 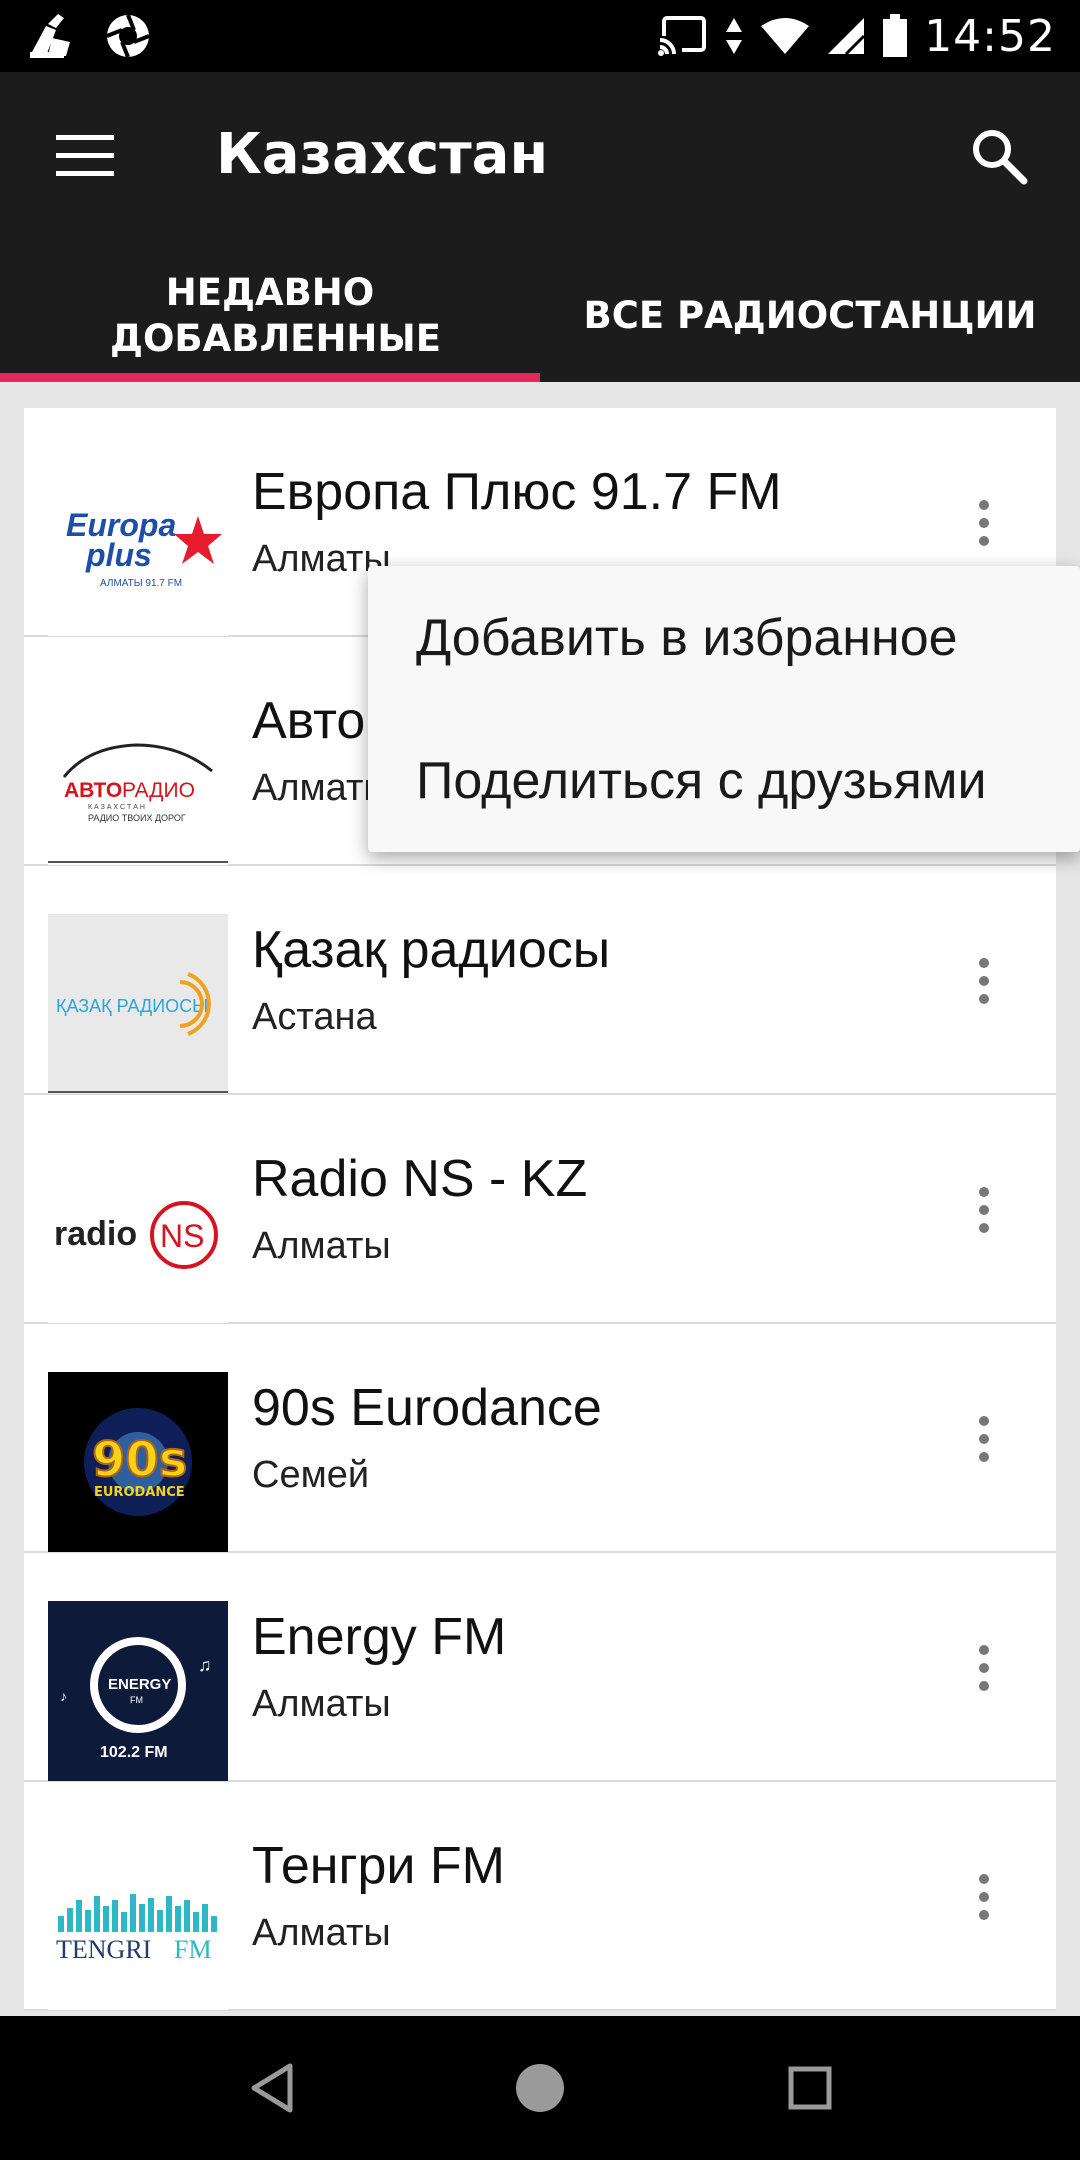 I want to click on aperture-icon, so click(x=128, y=36).